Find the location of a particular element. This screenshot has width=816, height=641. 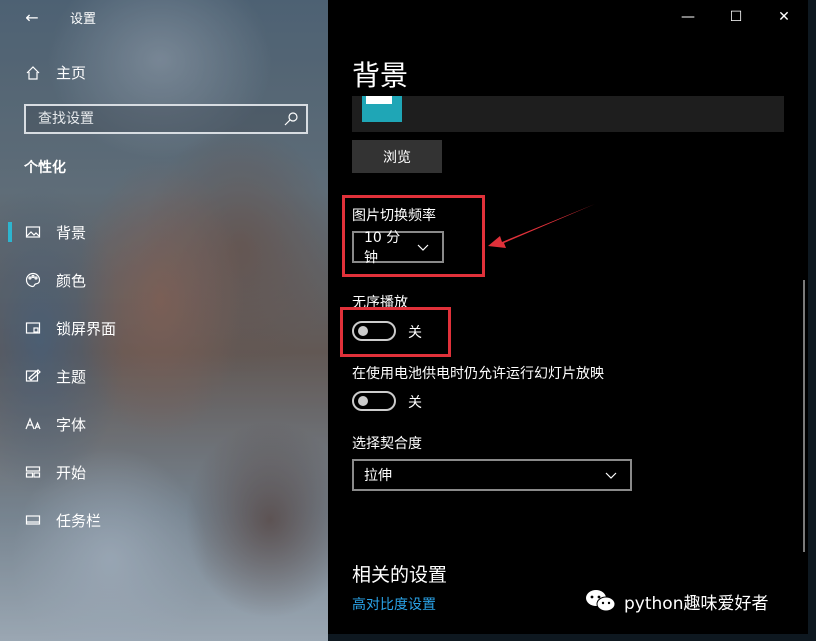

nav-item-label: 锁屏界面 is located at coordinates (86, 328).